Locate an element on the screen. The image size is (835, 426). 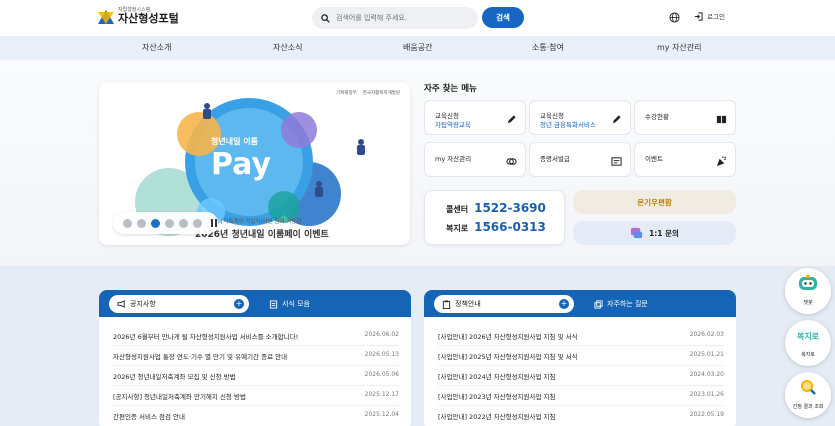
login-icon is located at coordinates (698, 16).